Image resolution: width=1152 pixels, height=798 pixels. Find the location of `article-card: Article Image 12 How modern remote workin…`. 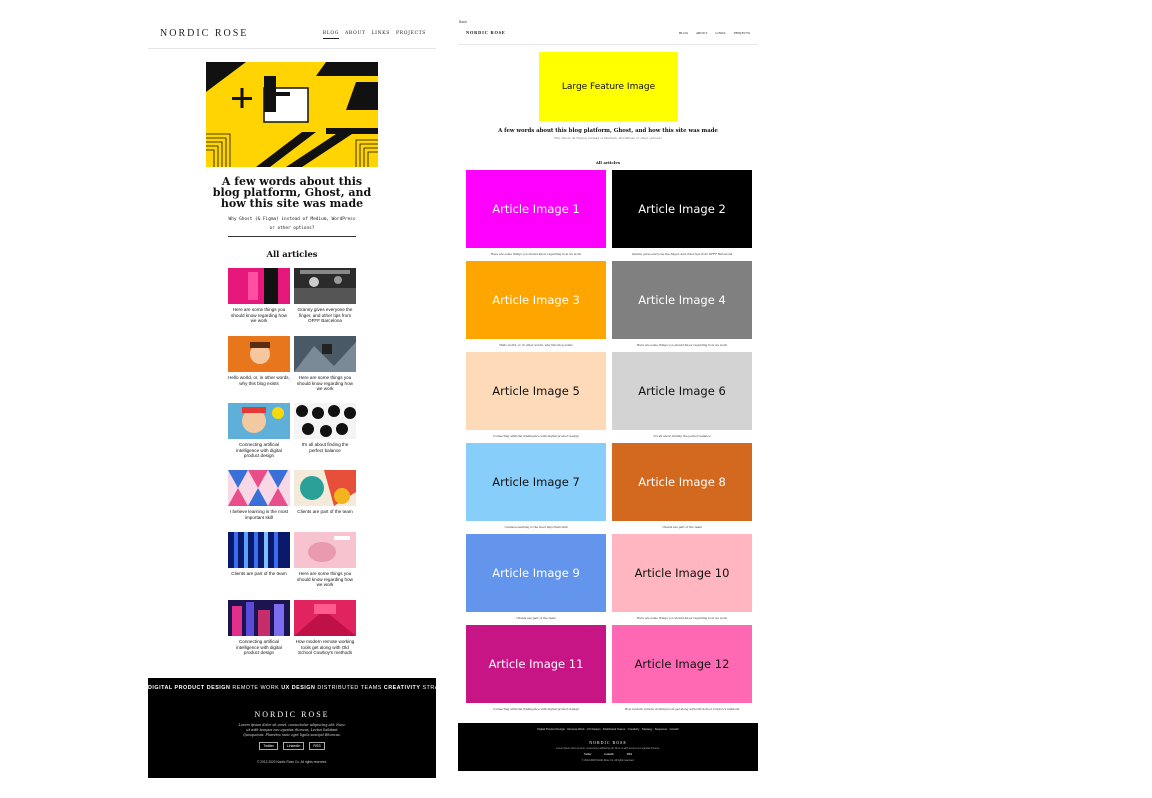

article-card: Article Image 12 How modern remote workin… is located at coordinates (682, 668).